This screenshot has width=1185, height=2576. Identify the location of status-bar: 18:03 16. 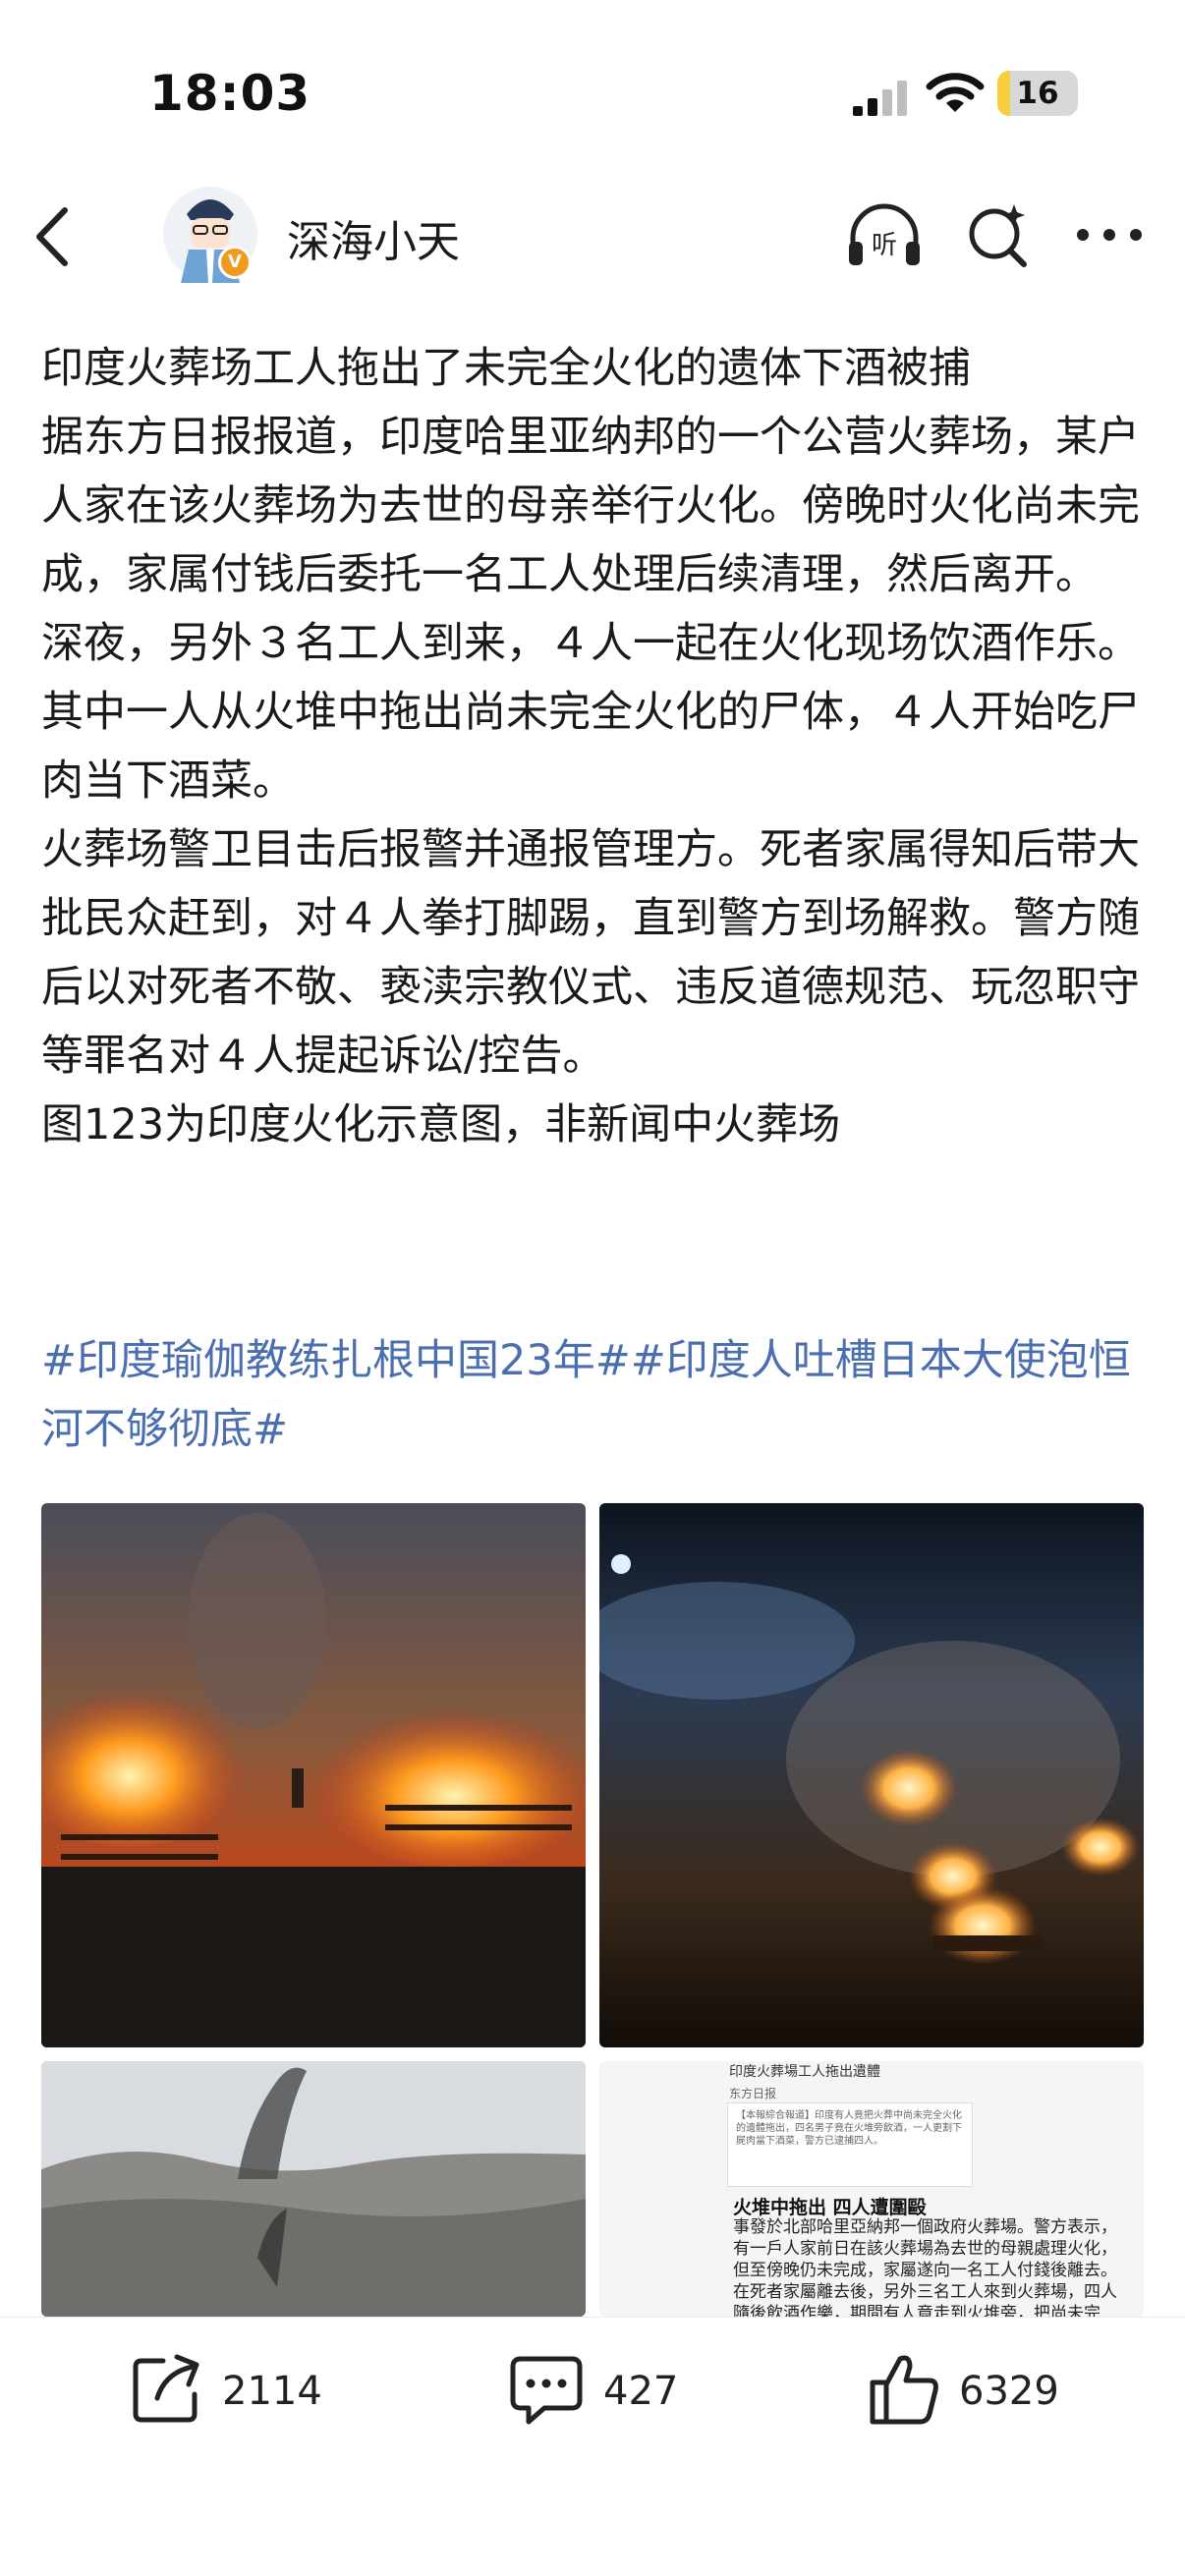
(592, 88).